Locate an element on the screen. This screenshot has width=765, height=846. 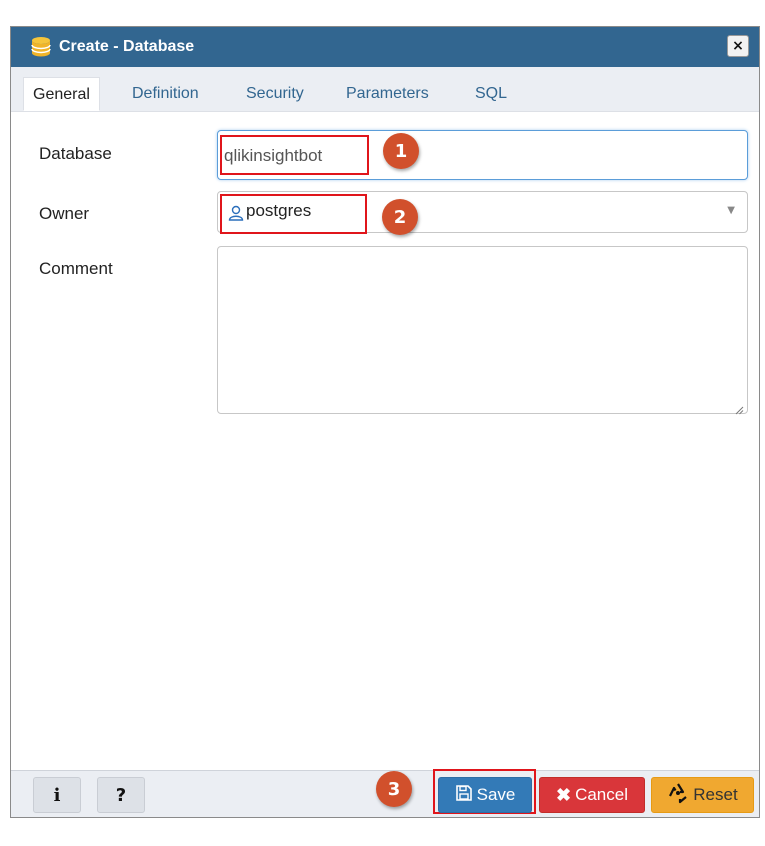
database-name-input: qlikinsightbot is located at coordinates (482, 155).